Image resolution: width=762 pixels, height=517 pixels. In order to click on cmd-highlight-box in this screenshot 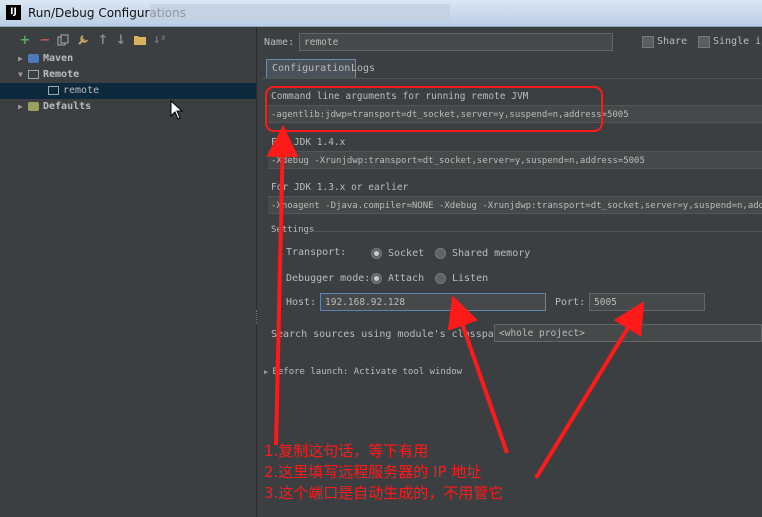, I will do `click(434, 109)`.